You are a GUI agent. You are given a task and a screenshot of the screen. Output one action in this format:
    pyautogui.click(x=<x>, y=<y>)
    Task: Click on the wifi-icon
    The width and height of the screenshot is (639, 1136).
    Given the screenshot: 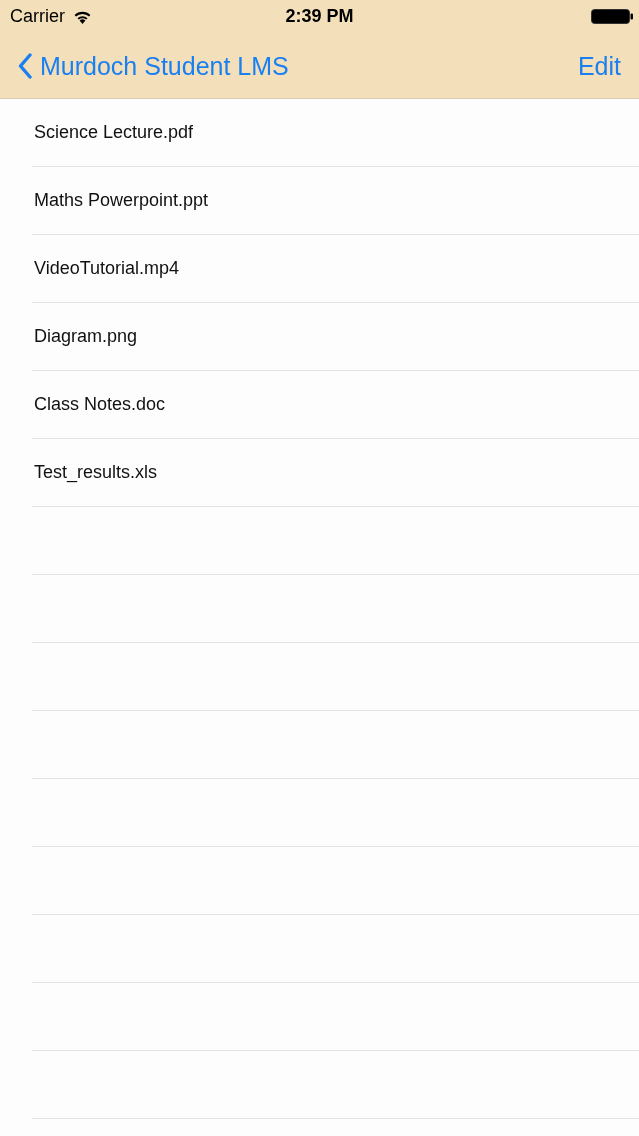 What is the action you would take?
    pyautogui.click(x=82, y=16)
    